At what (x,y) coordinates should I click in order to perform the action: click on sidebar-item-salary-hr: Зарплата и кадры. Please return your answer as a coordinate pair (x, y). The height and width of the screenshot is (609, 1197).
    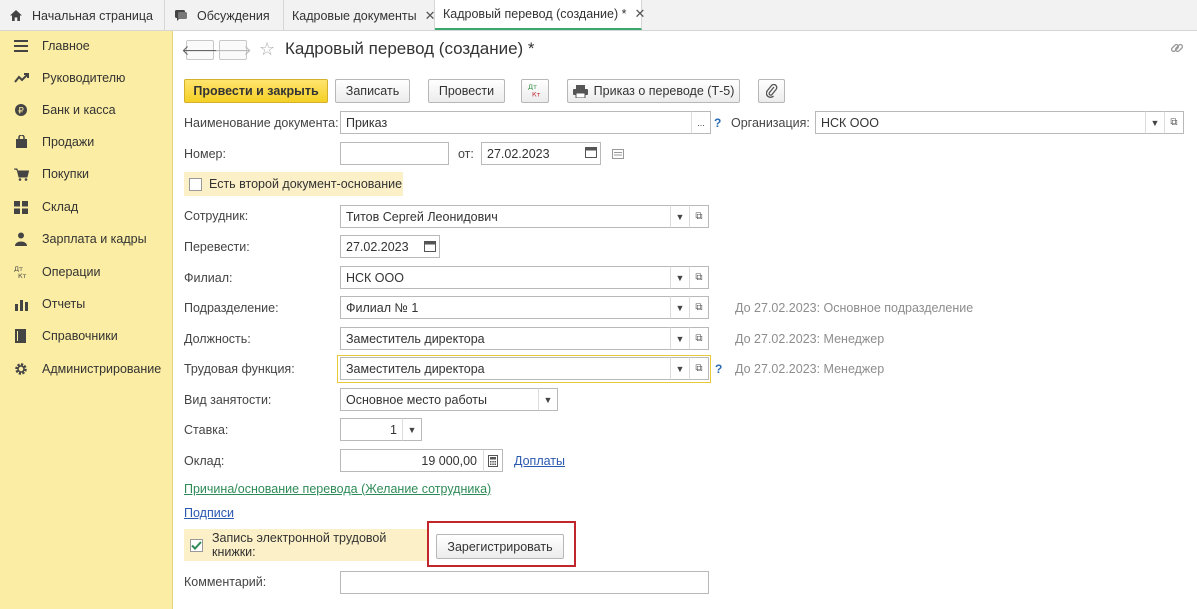
    Looking at the image, I should click on (86, 239).